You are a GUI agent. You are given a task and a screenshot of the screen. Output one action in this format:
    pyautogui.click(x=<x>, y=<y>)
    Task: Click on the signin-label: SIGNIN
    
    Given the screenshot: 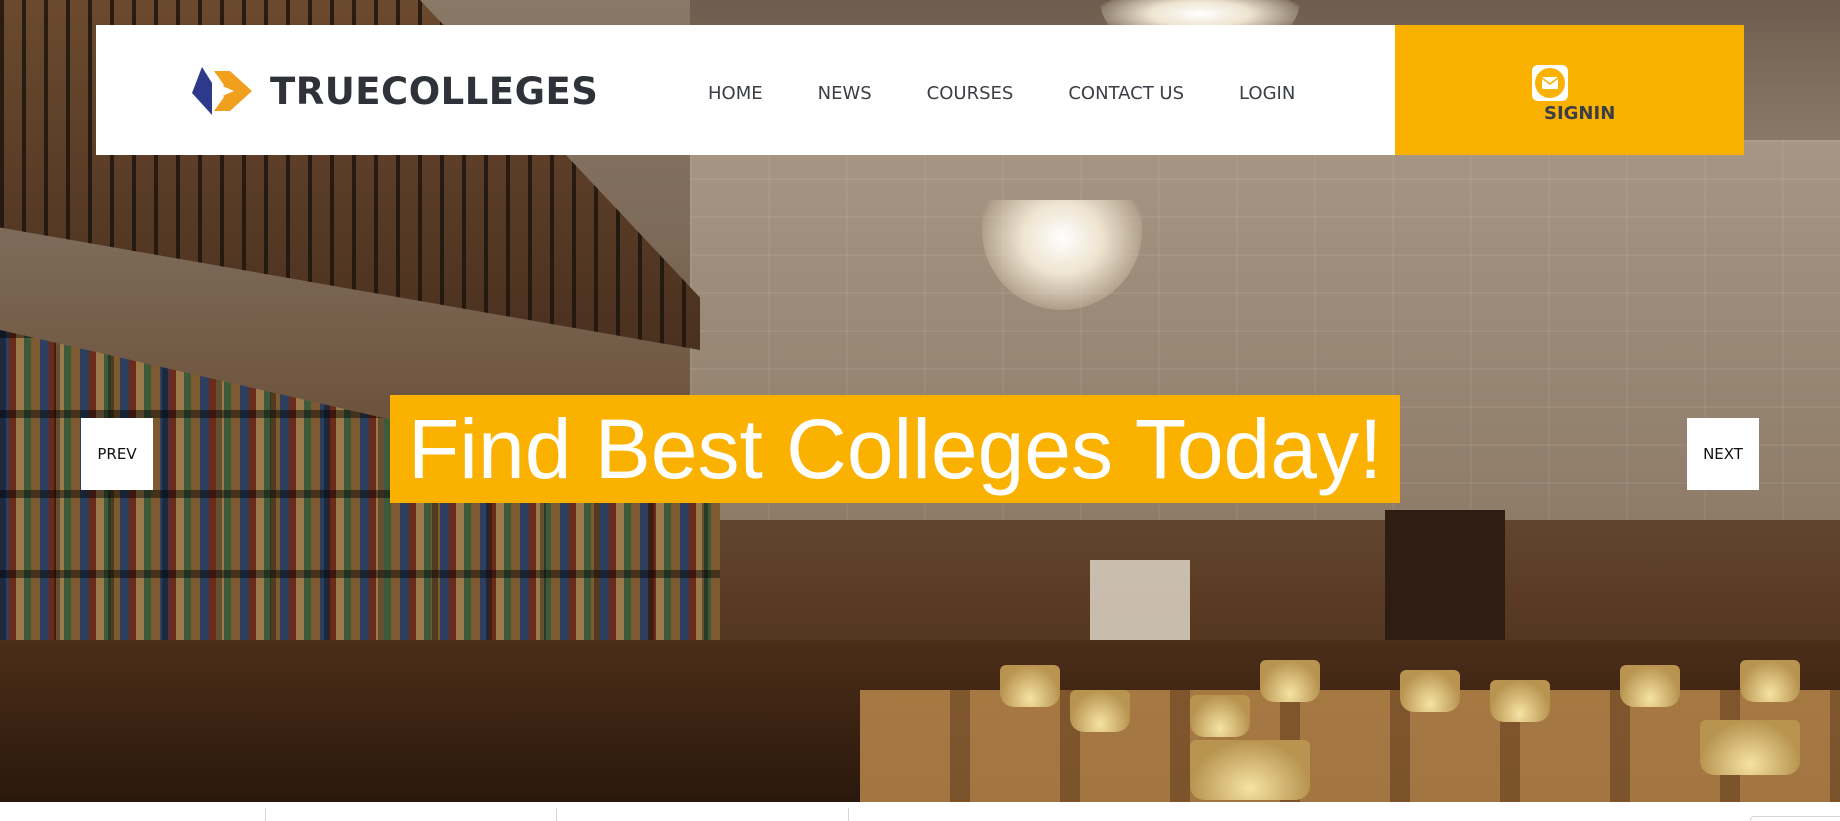 What is the action you would take?
    pyautogui.click(x=1580, y=113)
    